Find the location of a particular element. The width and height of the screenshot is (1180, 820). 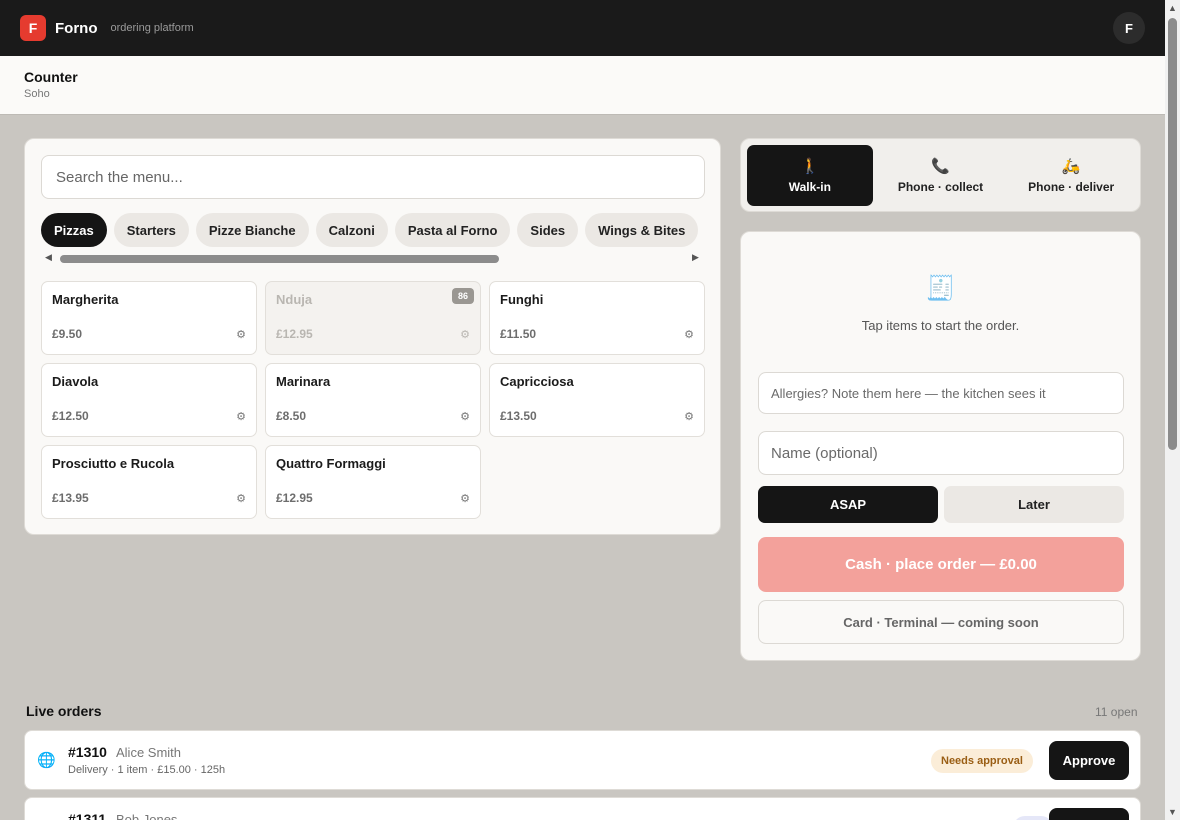

menu-item-name: Nduja is located at coordinates (294, 299).